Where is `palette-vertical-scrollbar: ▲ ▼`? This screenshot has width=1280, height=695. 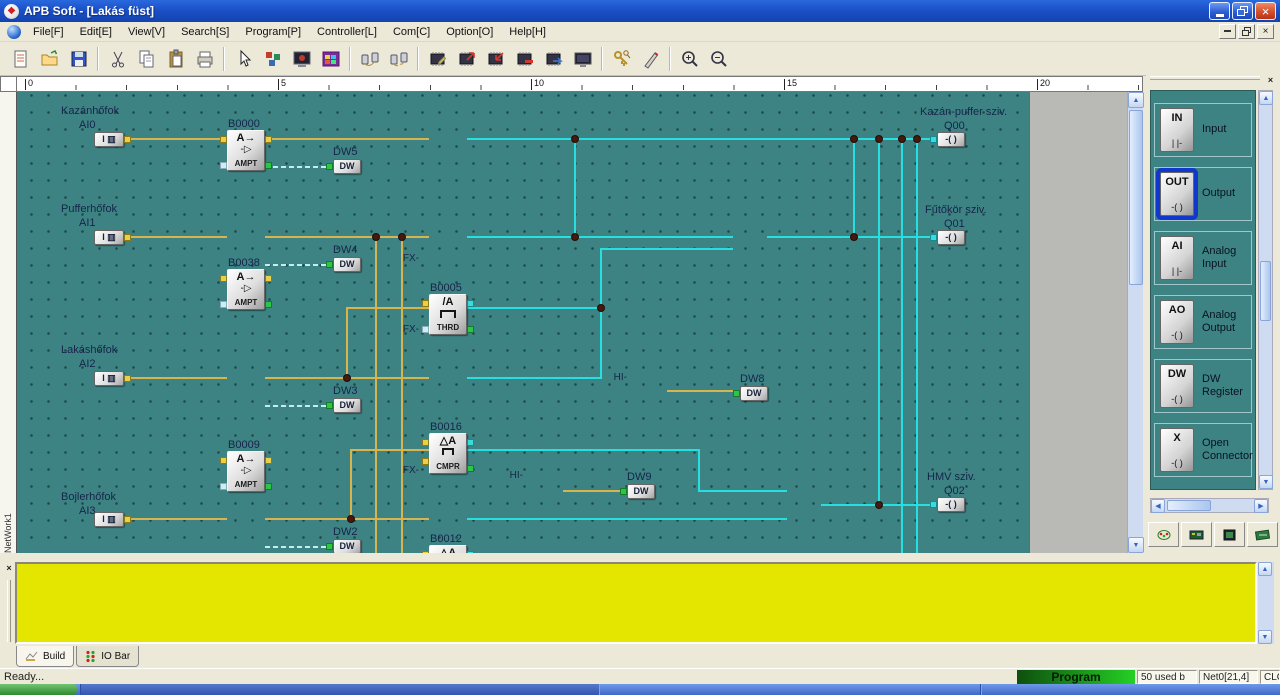
palette-vertical-scrollbar: ▲ ▼ is located at coordinates (1265, 290).